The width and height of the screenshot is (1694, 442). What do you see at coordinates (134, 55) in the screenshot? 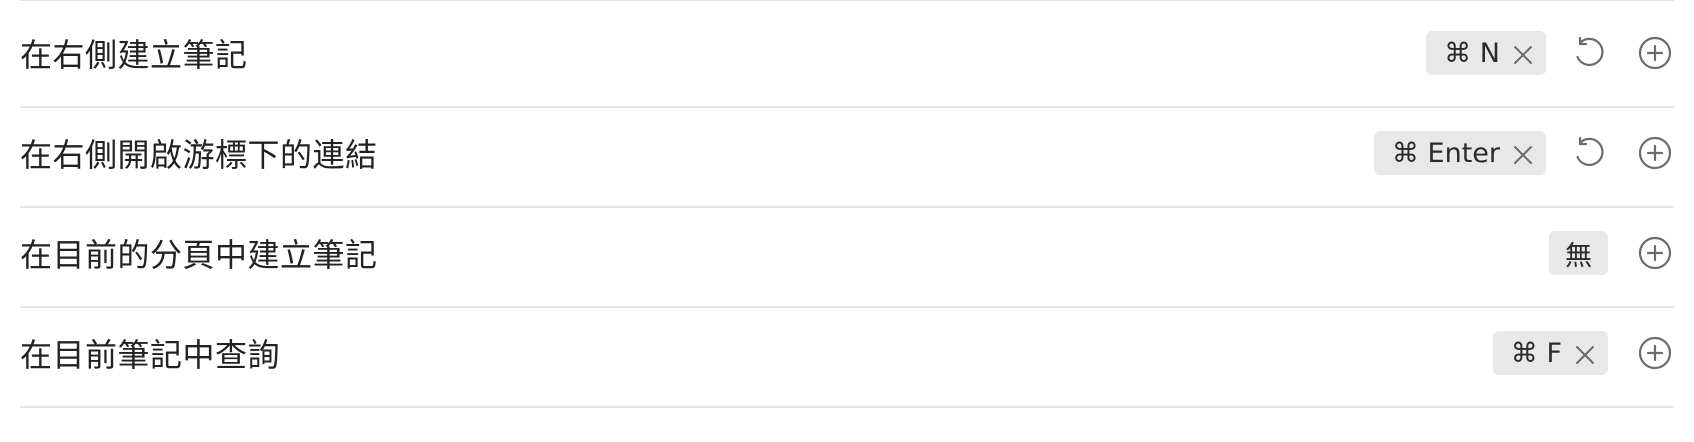
I see `hotkey-label: 在右側建立筆記` at bounding box center [134, 55].